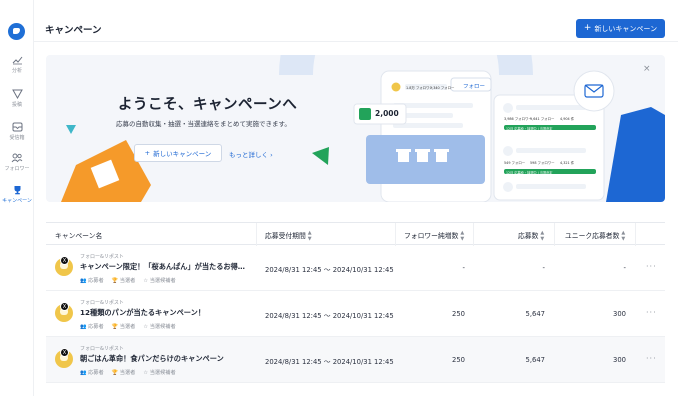 The image size is (678, 396). I want to click on sidebar-item-inbox: 受信箱, so click(17, 131).